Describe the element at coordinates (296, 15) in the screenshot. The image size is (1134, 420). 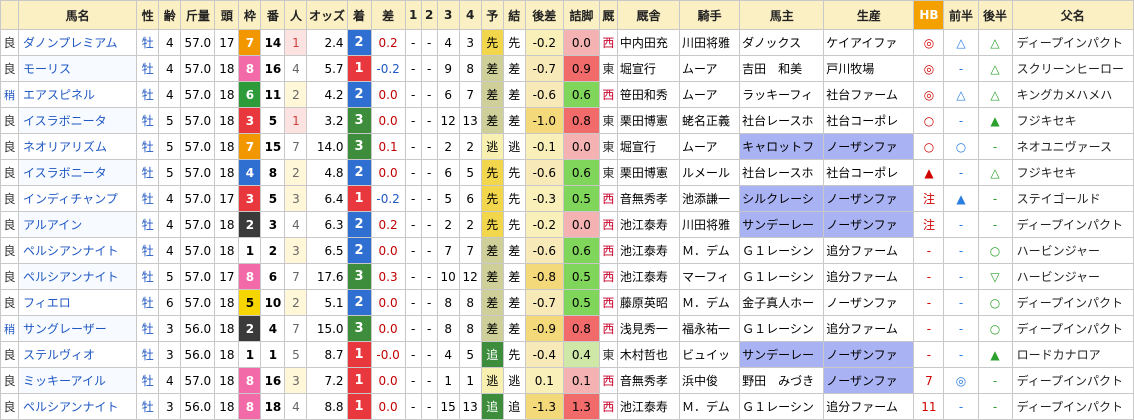
I see `header-7: 人` at that location.